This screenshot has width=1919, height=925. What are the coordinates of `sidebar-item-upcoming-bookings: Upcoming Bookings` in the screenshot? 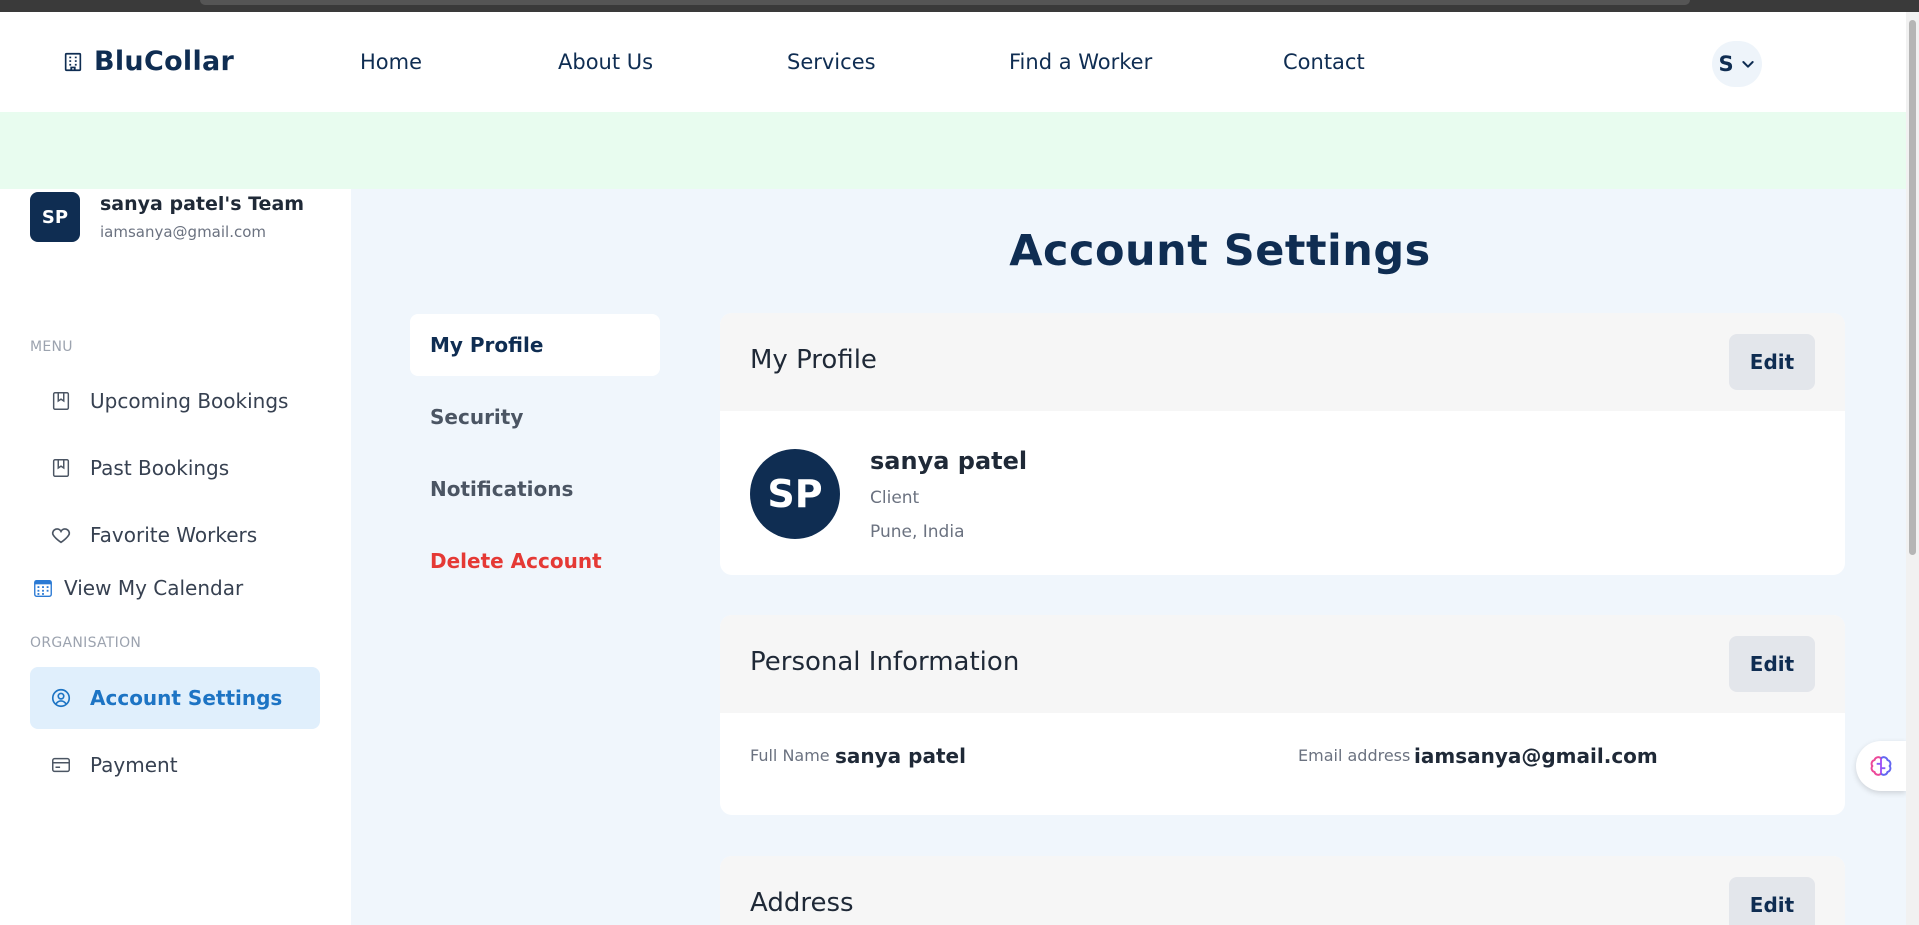 It's located at (175, 401).